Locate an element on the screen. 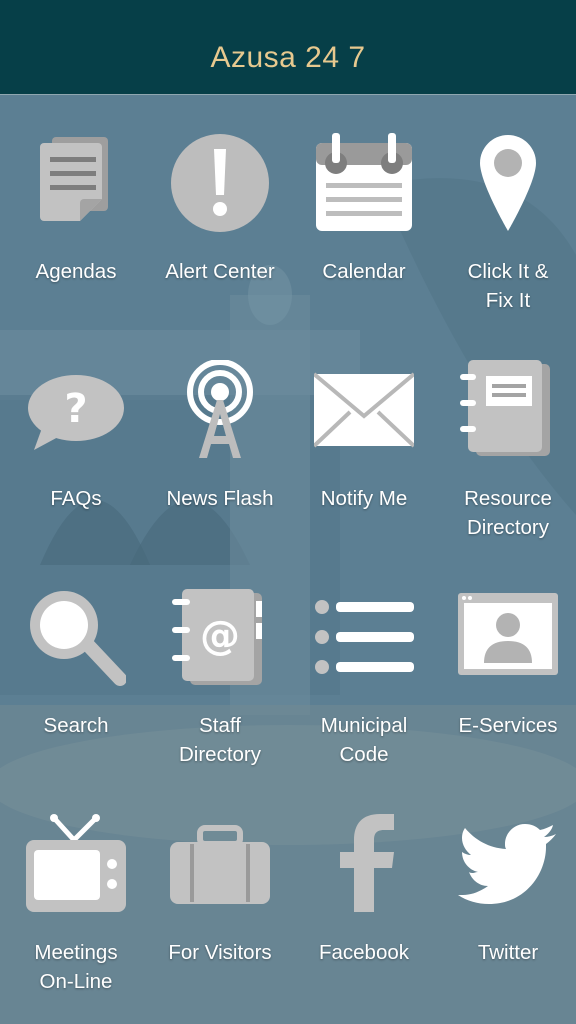 The image size is (576, 1024). tile-faqs: ? FAQs is located at coordinates (76, 435).